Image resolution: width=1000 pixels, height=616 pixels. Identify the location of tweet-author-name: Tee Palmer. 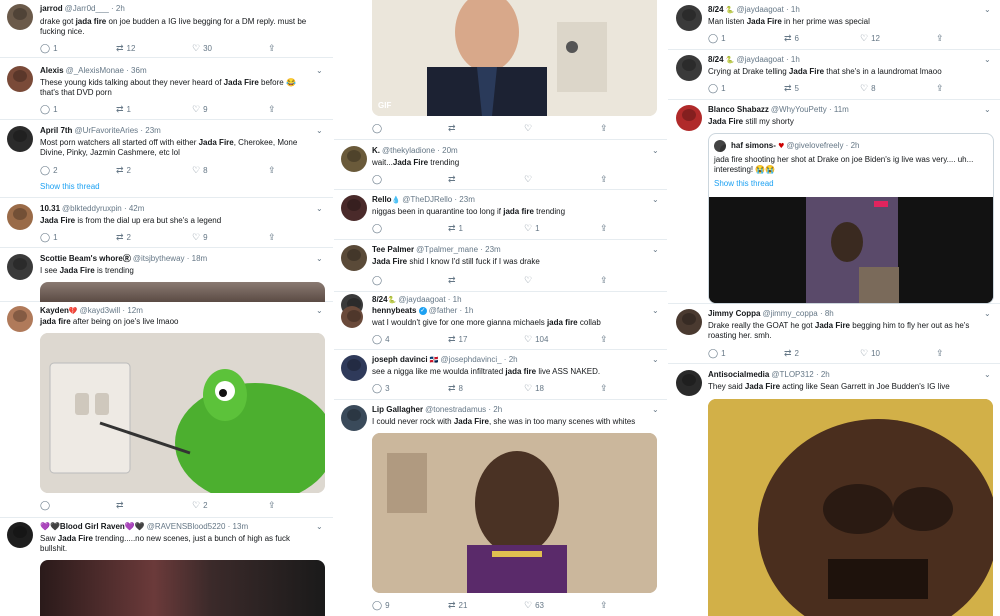
(393, 249).